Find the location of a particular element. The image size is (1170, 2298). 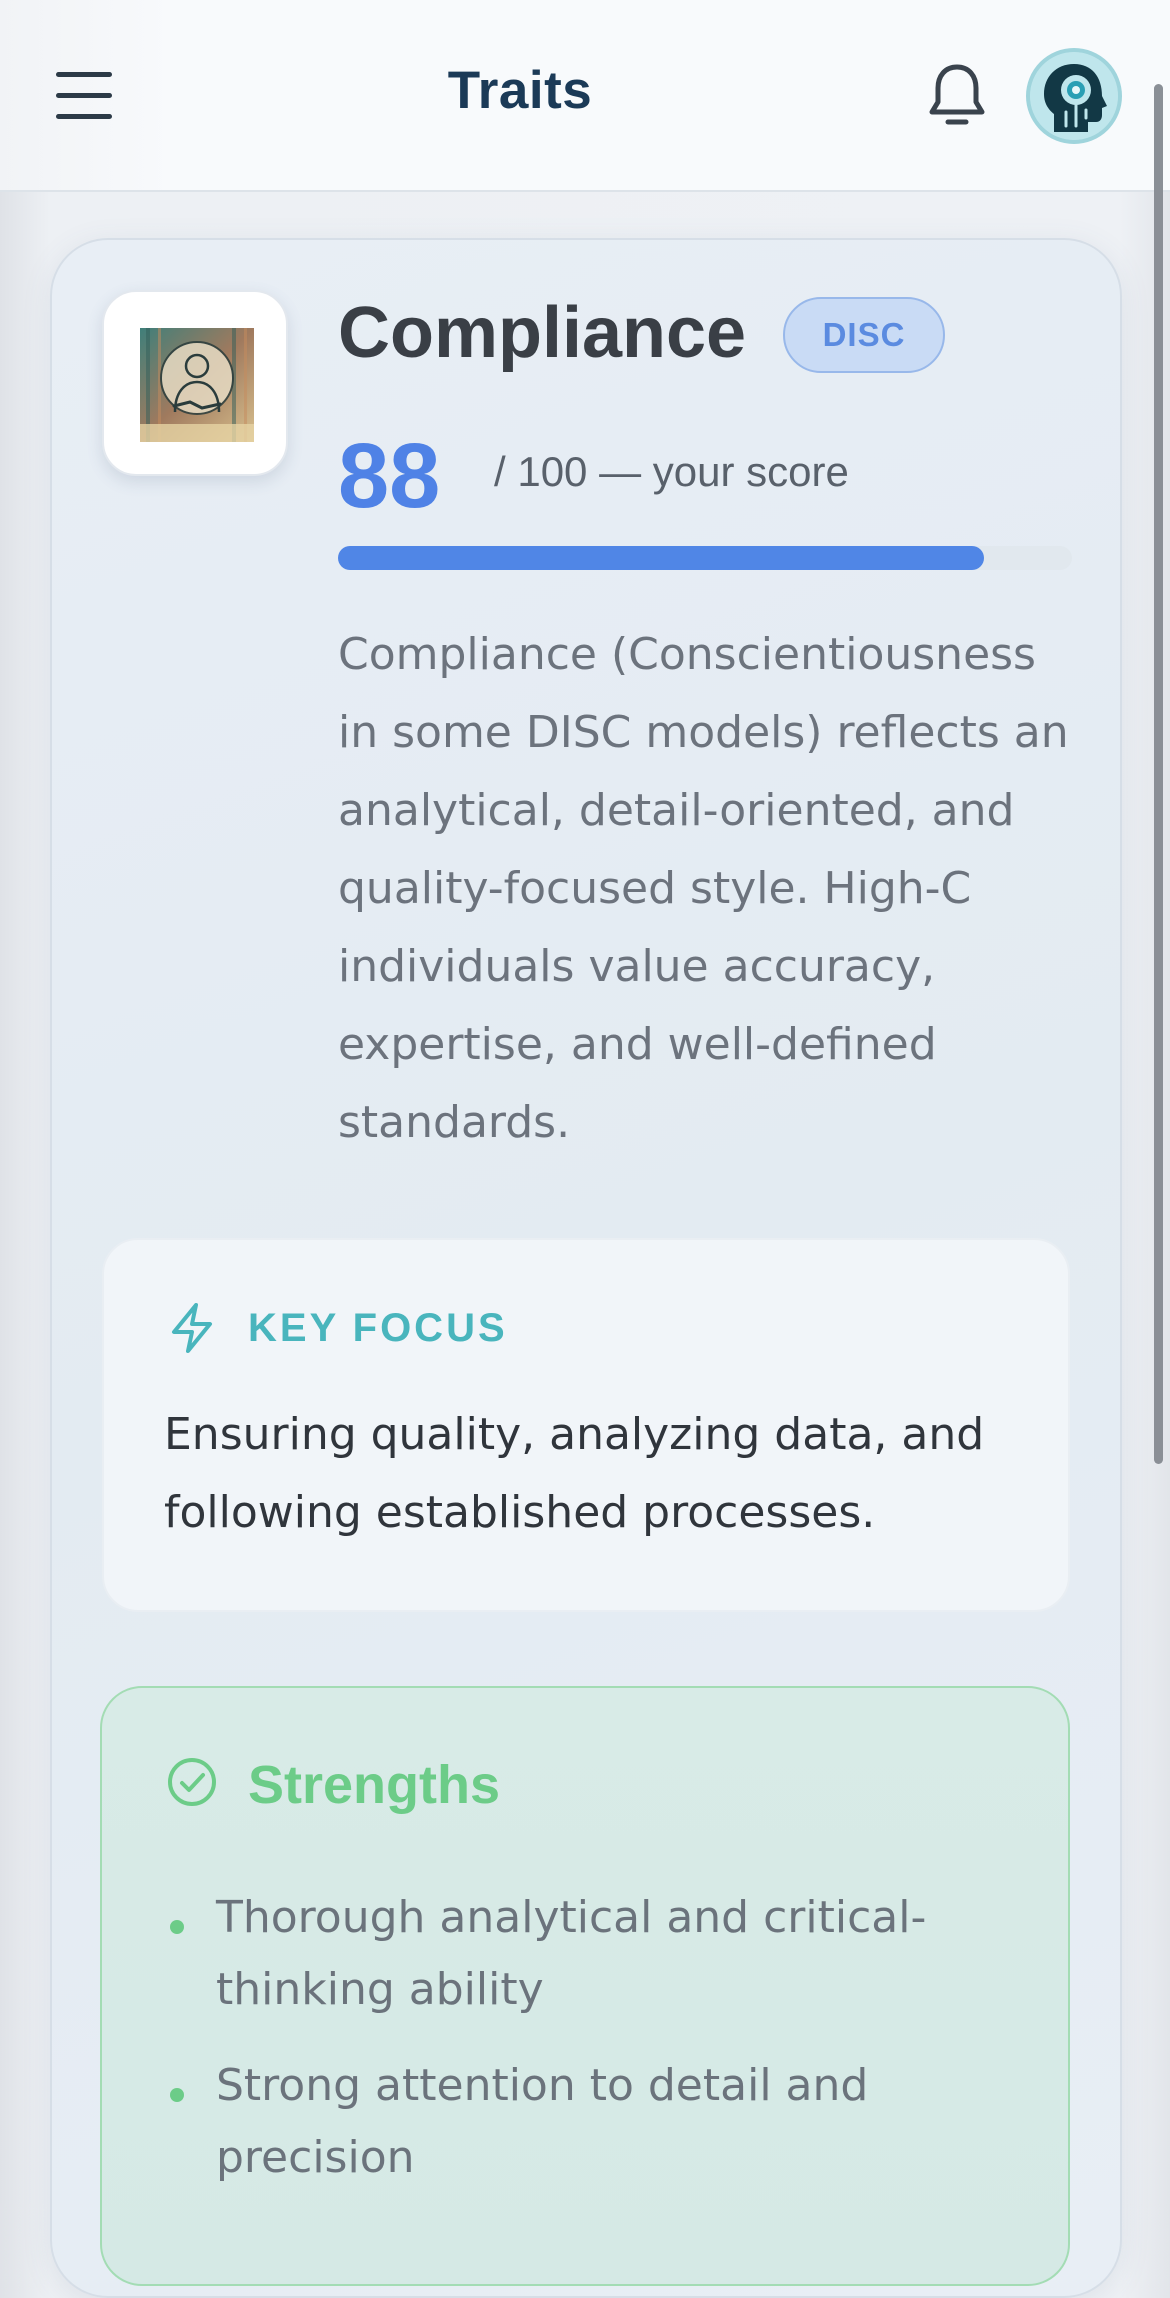

user-avatar is located at coordinates (1074, 96).